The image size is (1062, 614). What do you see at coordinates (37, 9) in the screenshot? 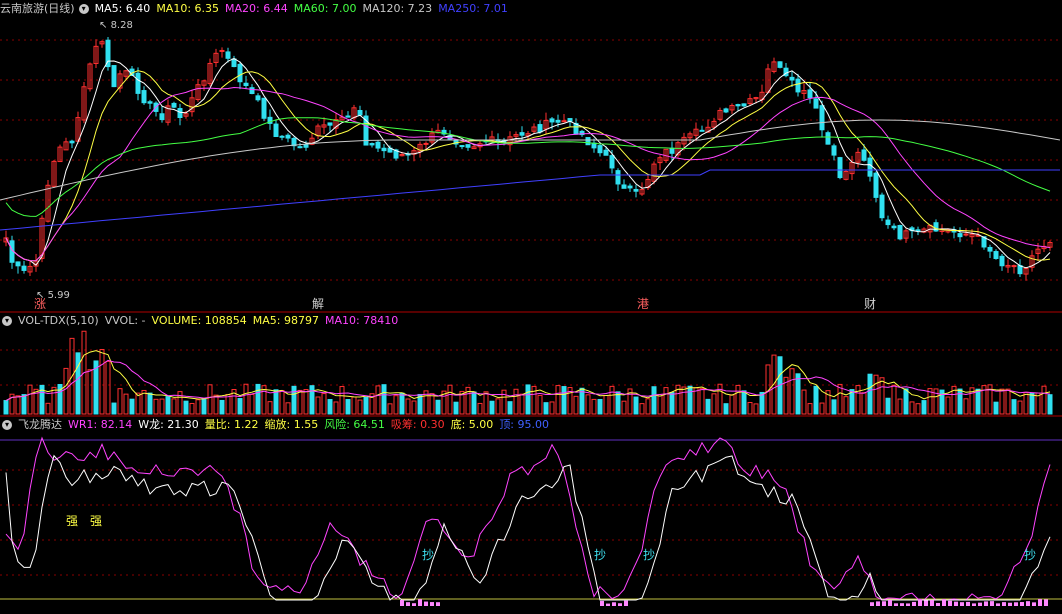
I see `stock-title: 云南旅游(日线)` at bounding box center [37, 9].